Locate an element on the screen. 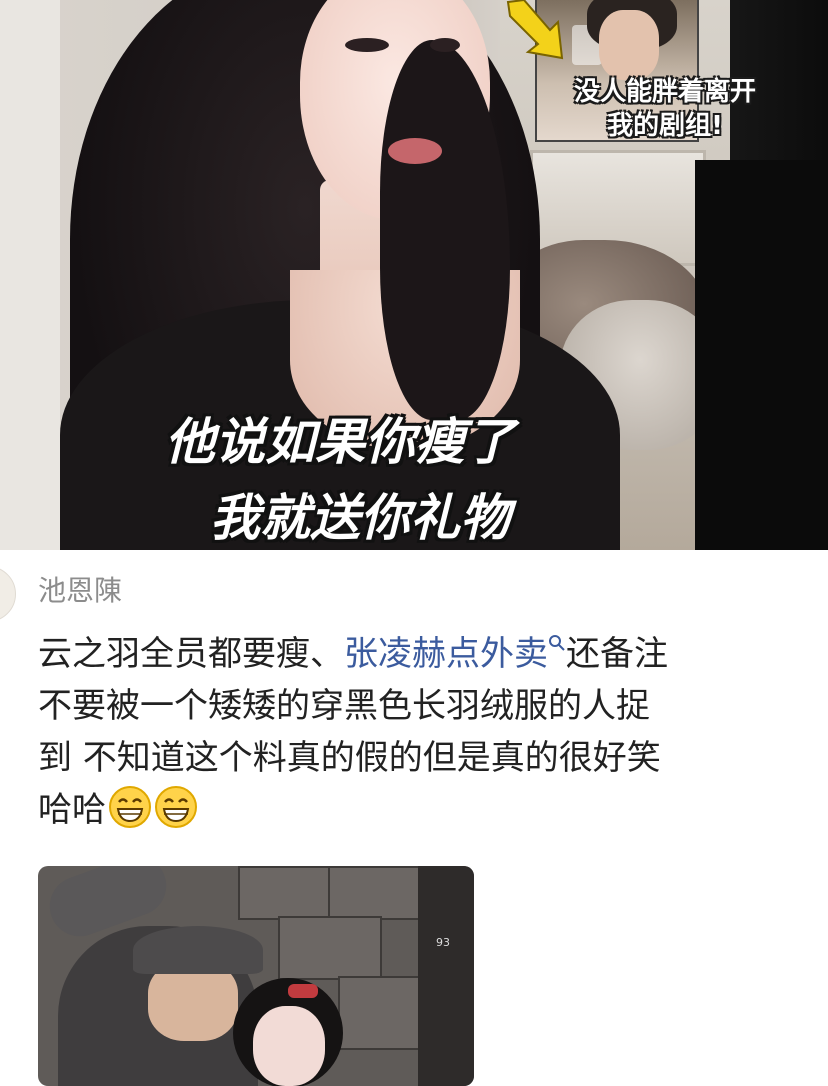  inset-caption: 没人能胖着离开 我的剧组! is located at coordinates (665, 109).